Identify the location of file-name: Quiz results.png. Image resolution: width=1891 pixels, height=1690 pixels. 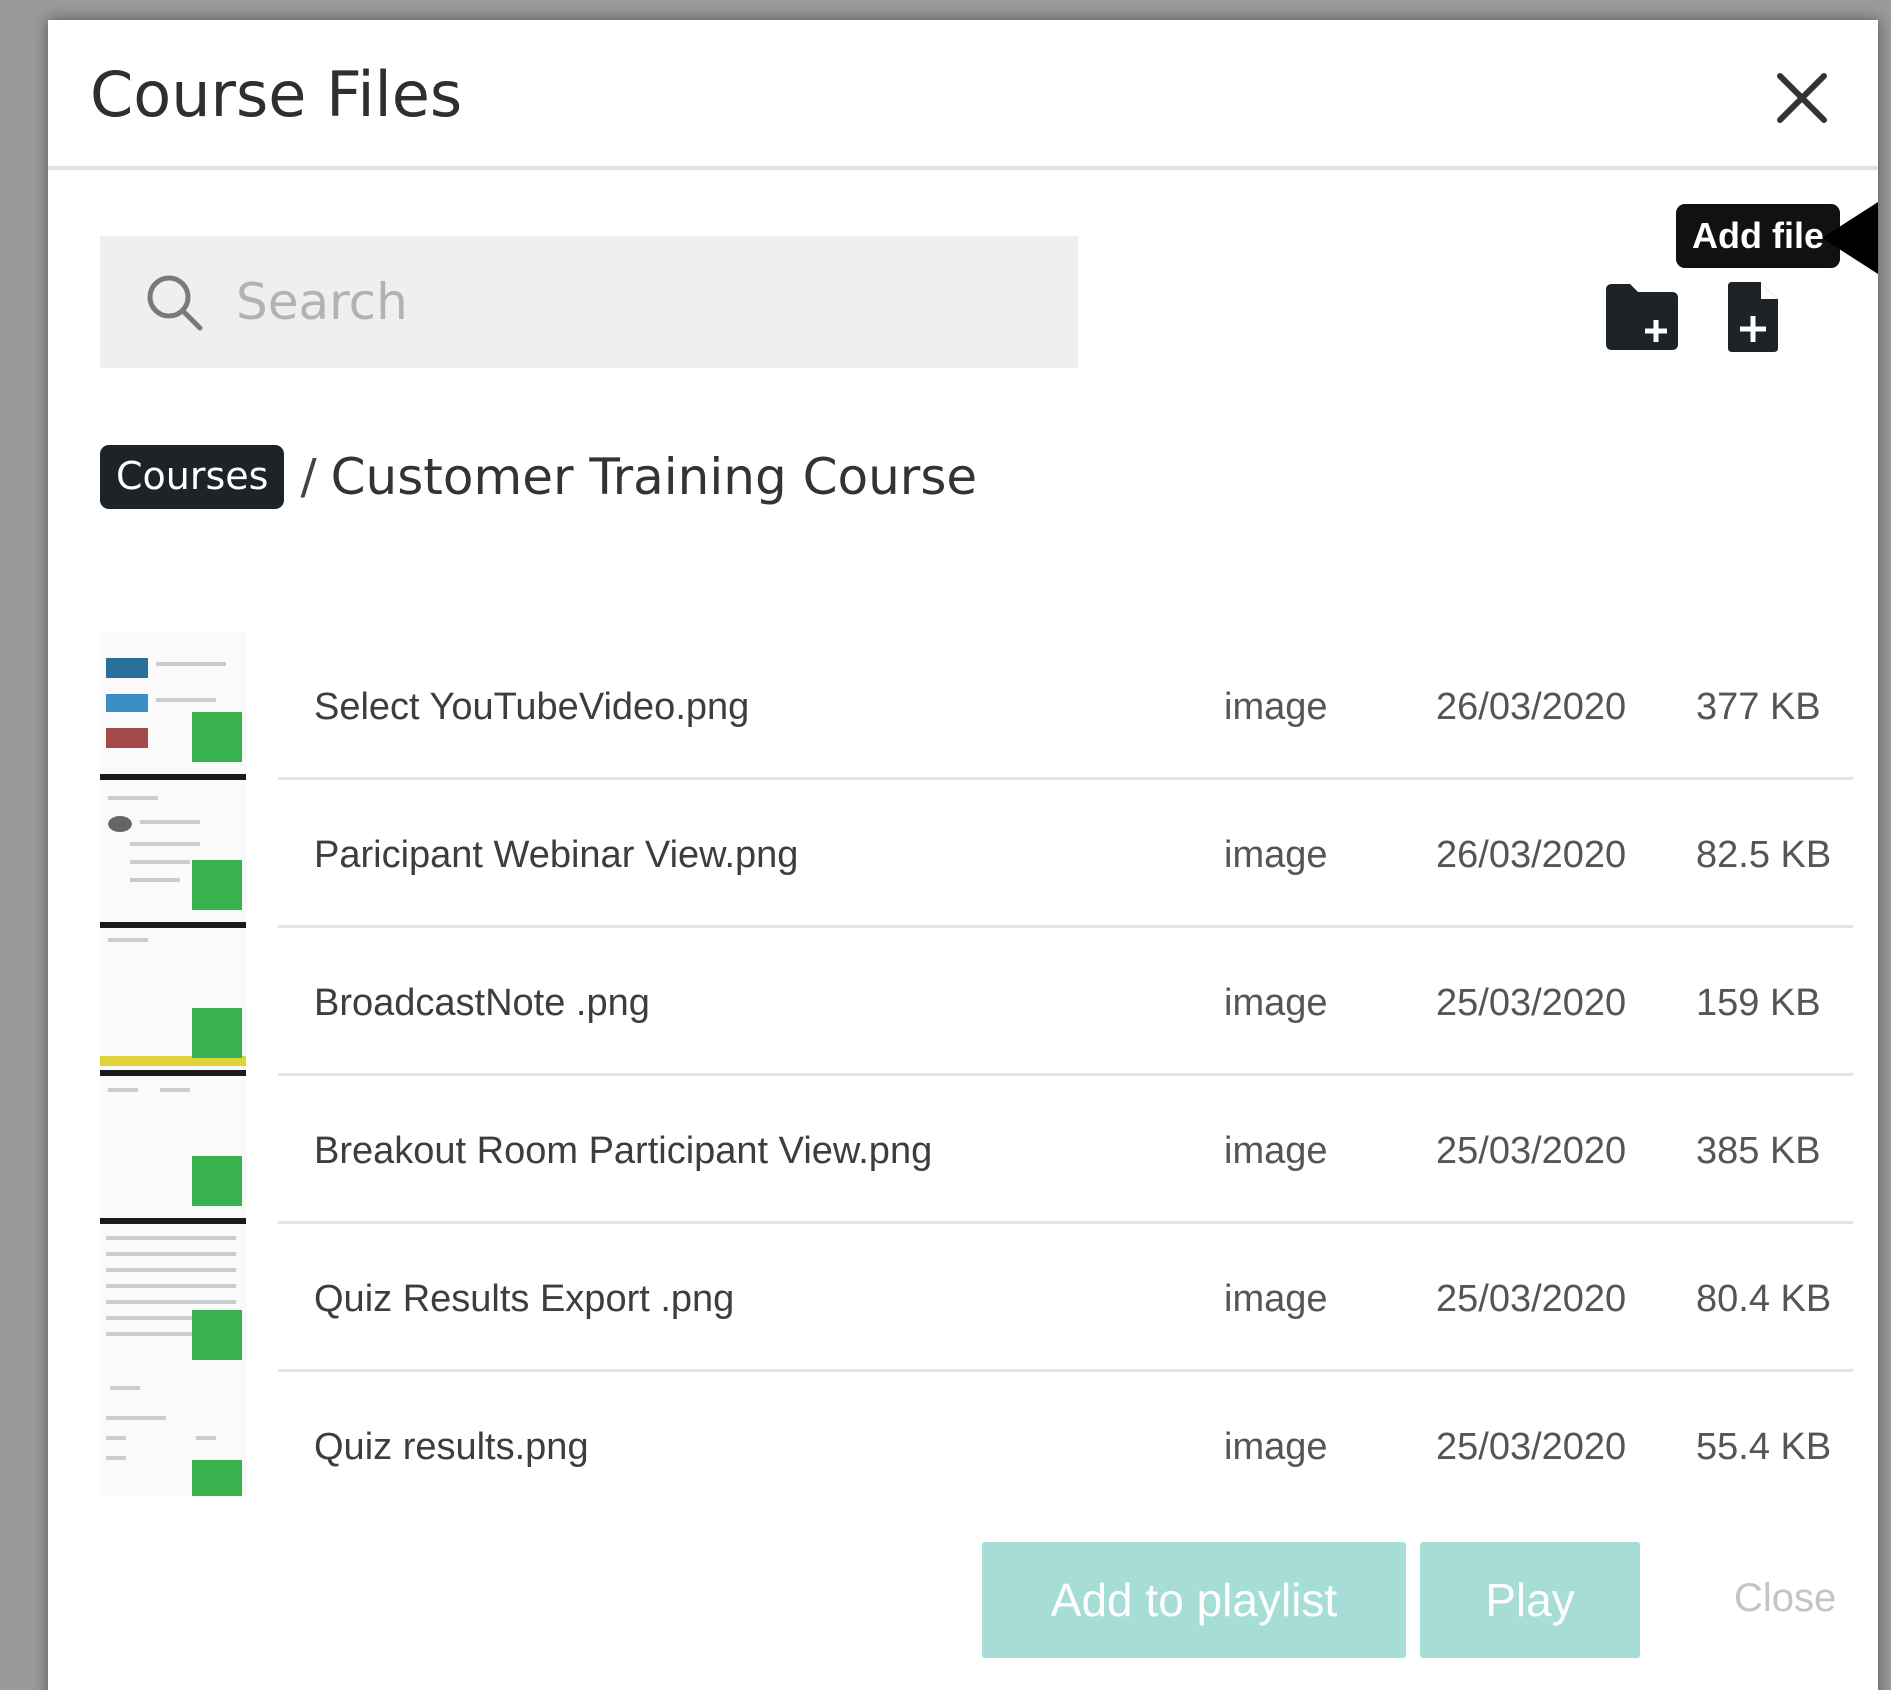
(451, 1447).